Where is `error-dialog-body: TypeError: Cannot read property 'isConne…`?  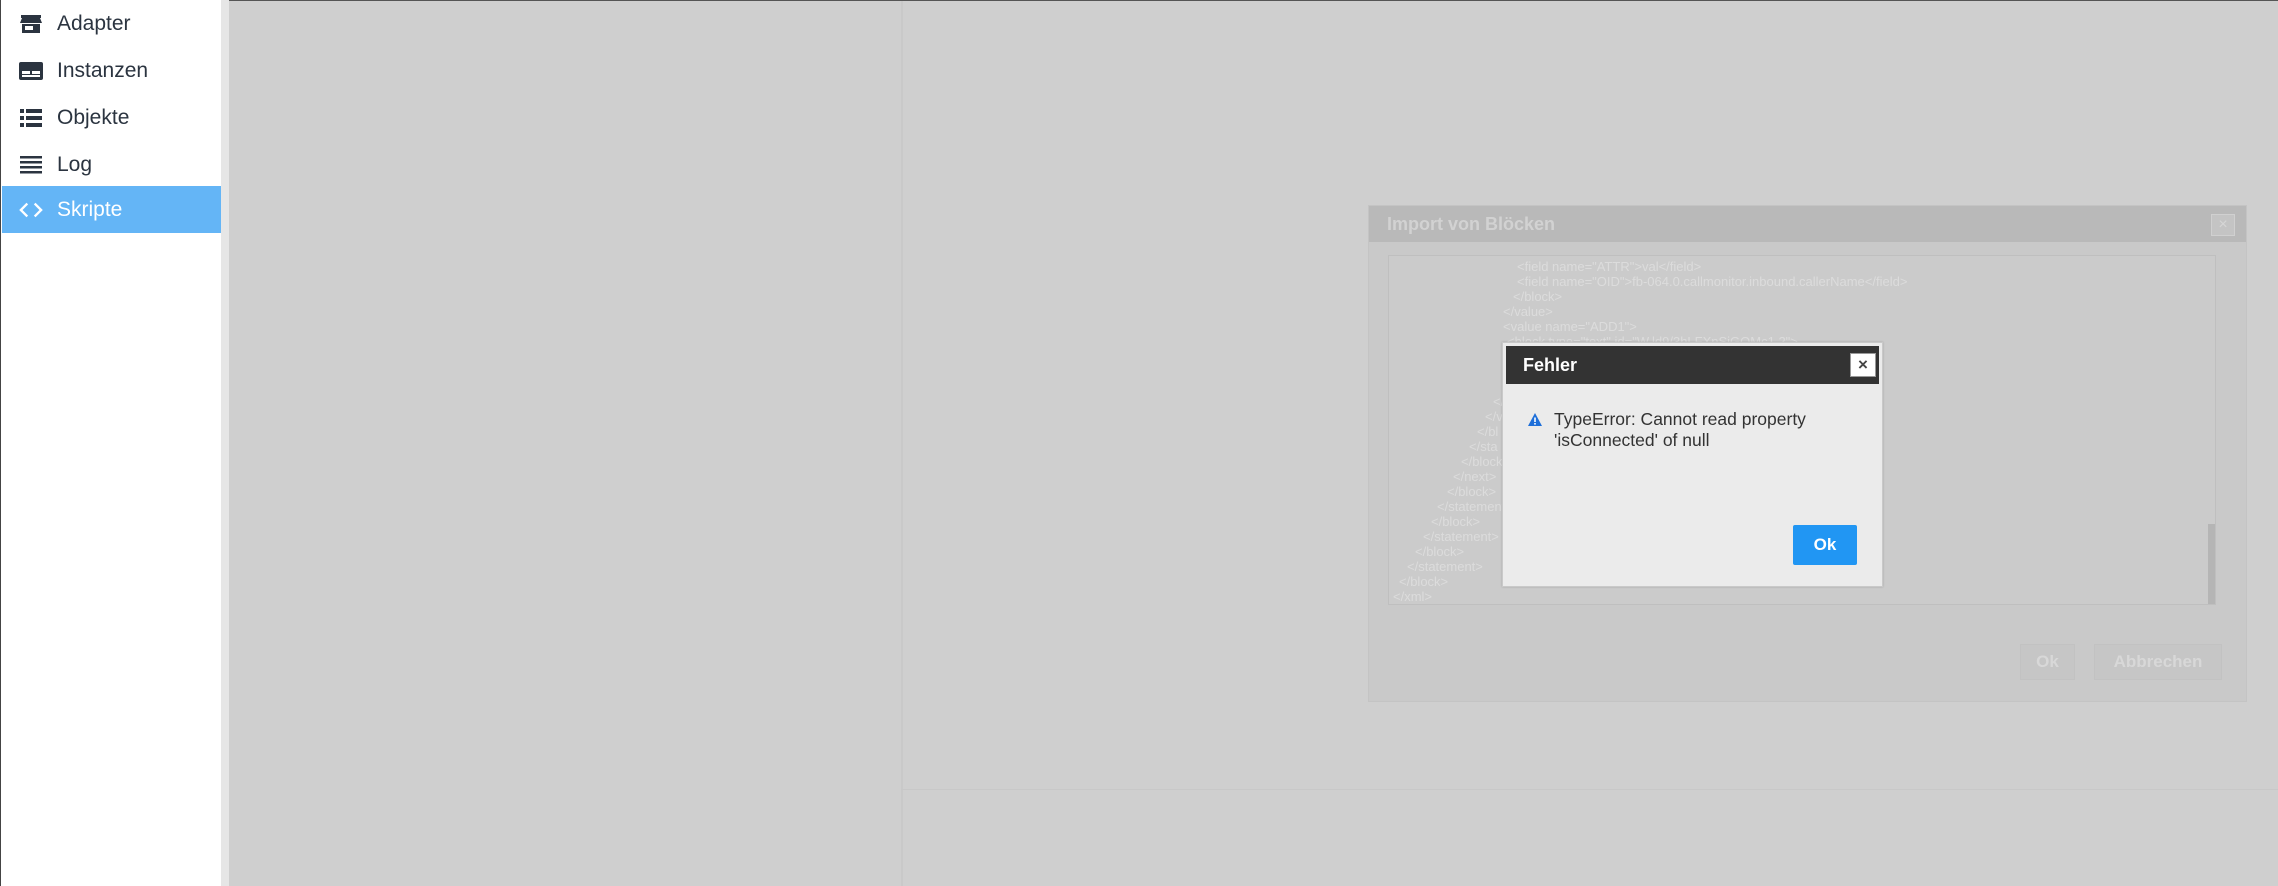 error-dialog-body: TypeError: Cannot read property 'isConne… is located at coordinates (1697, 430).